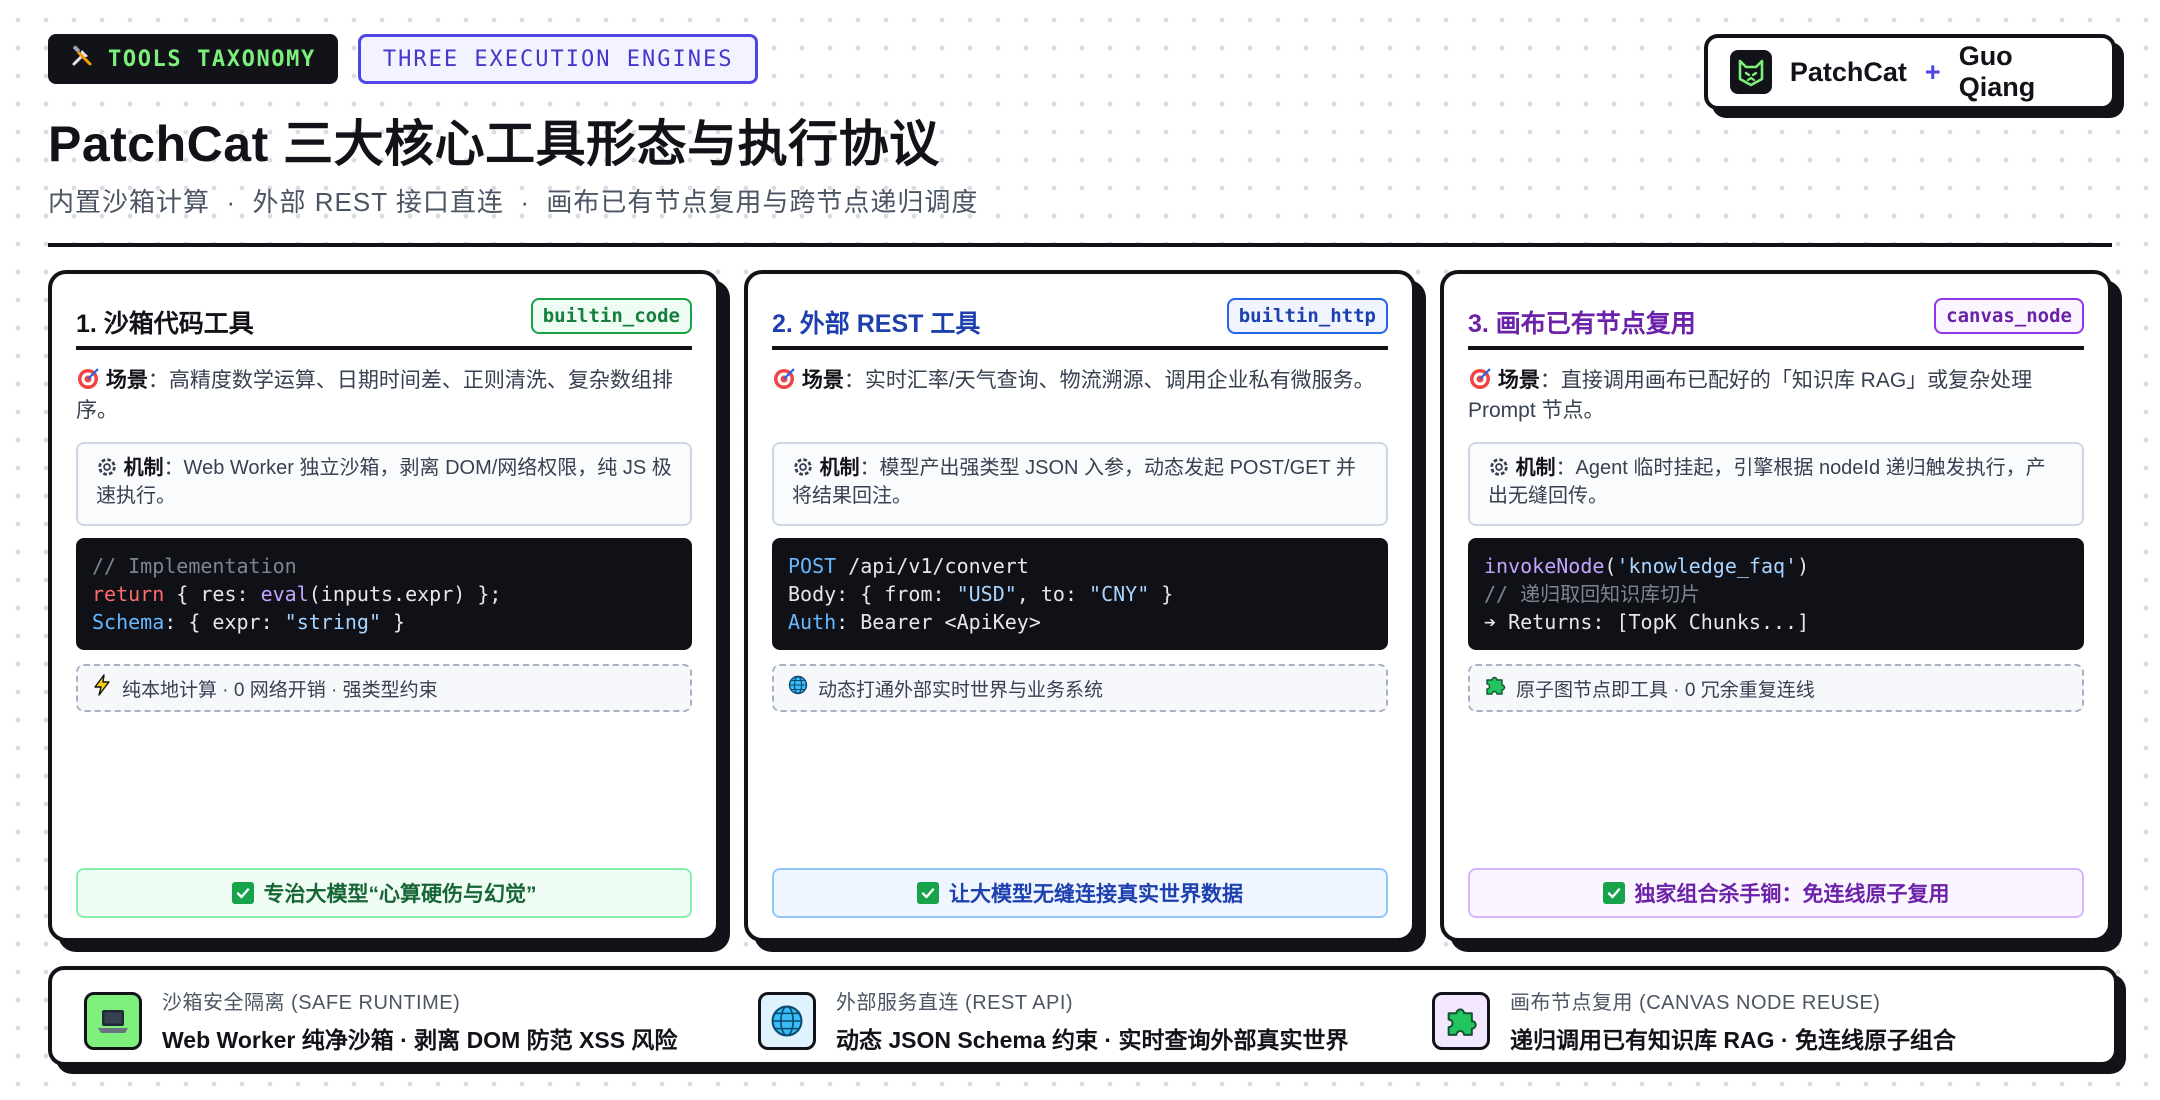 The image size is (2160, 1100). Describe the element at coordinates (1665, 690) in the screenshot. I see `note-text: 原子图节点即工具 · 0 冗余重复连线` at that location.